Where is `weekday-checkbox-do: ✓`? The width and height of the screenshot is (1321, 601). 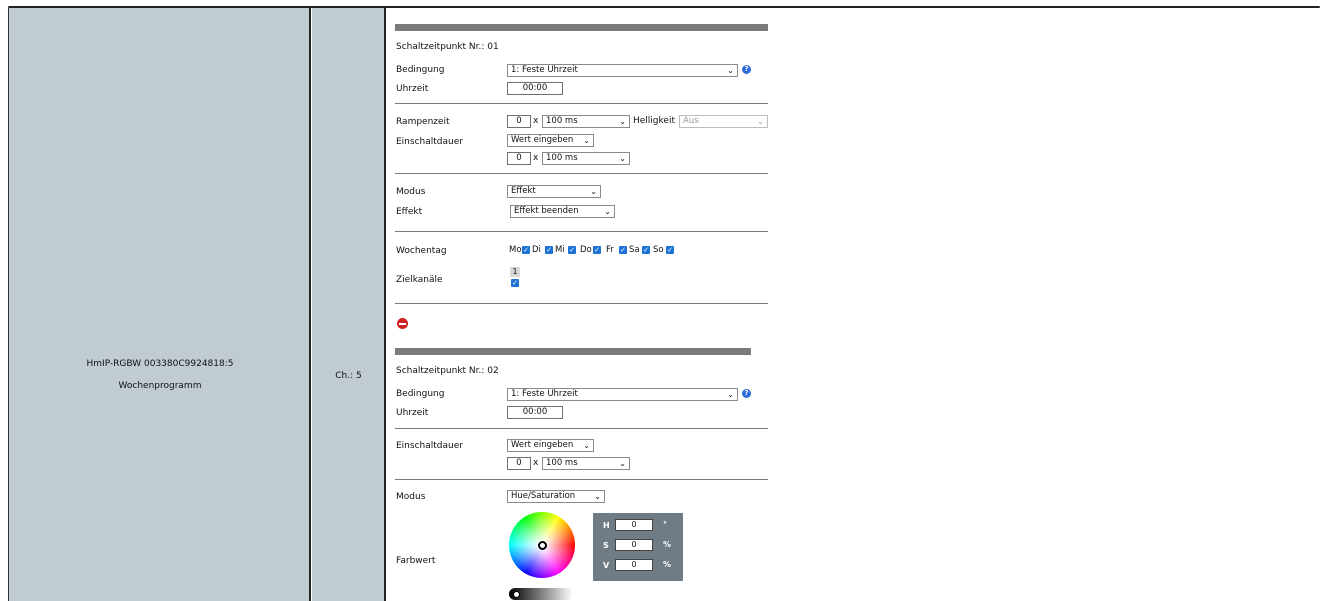
weekday-checkbox-do: ✓ is located at coordinates (597, 250).